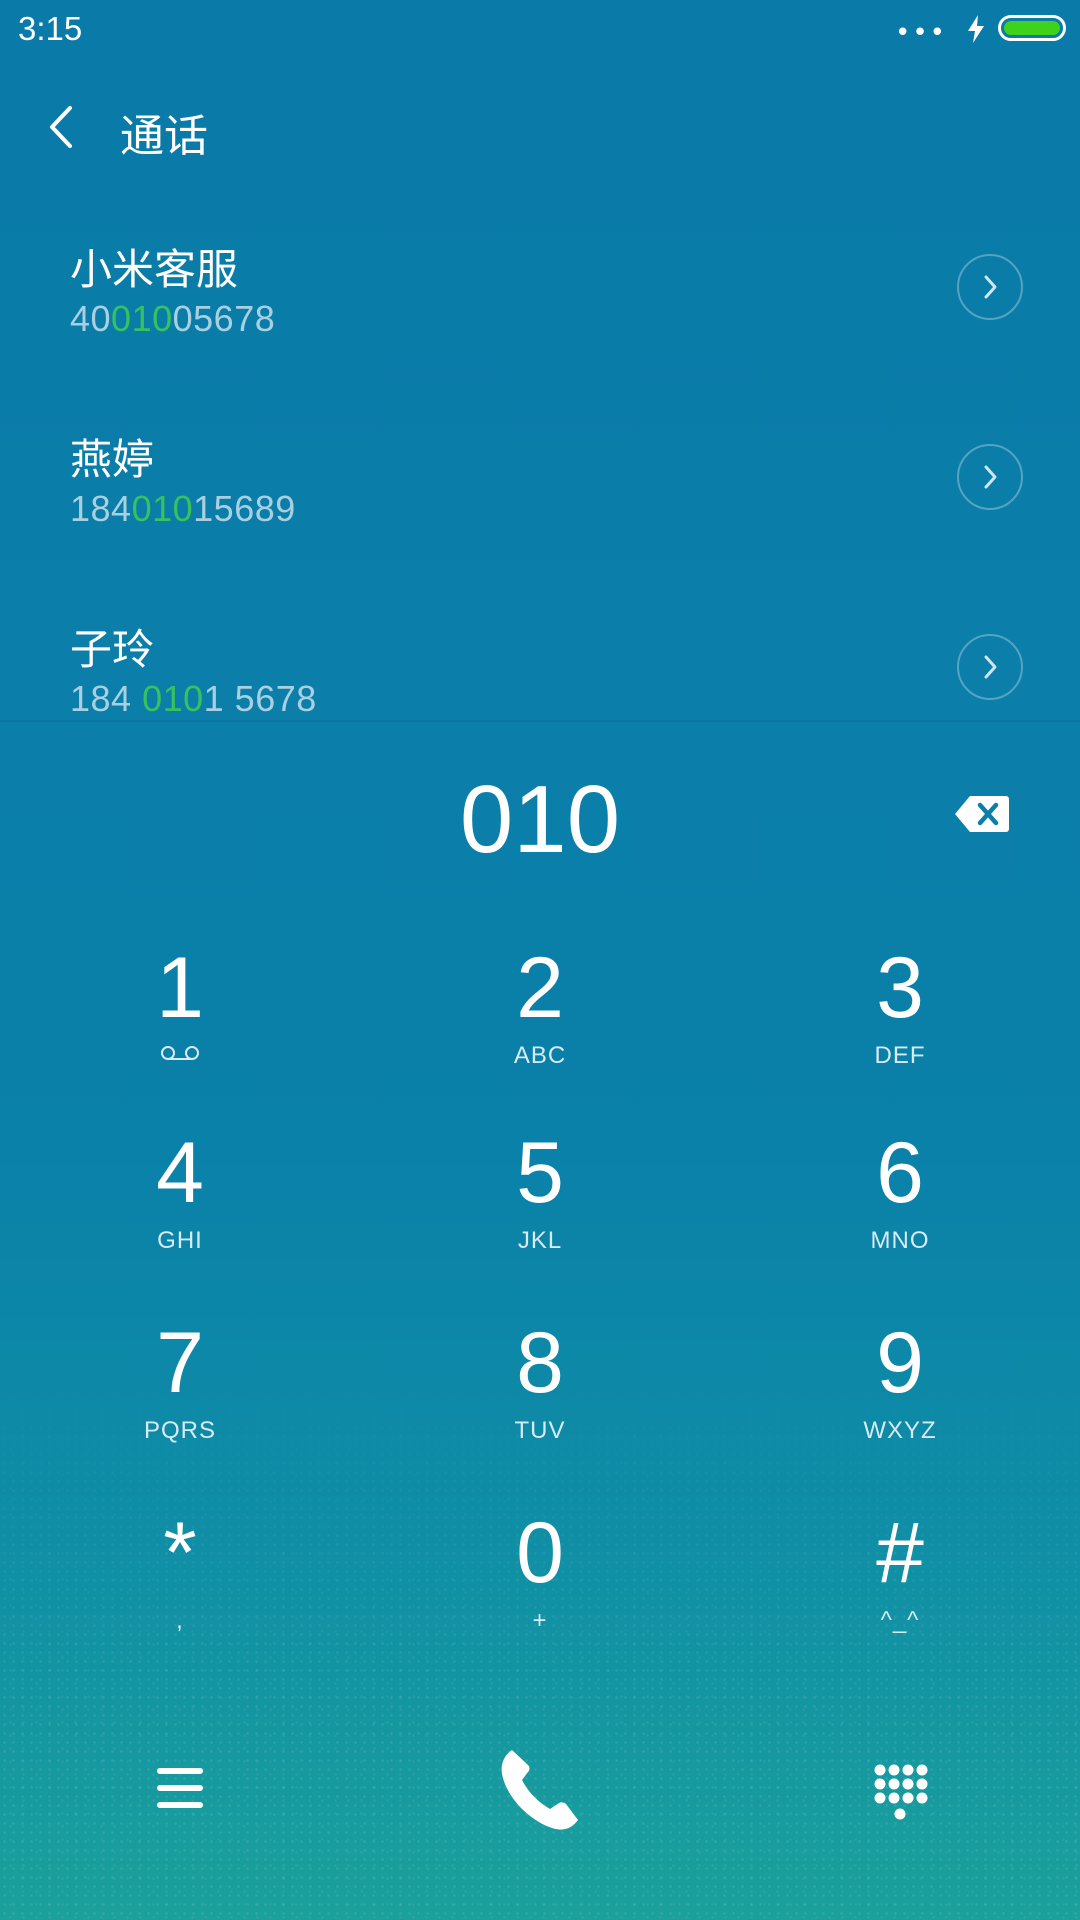 This screenshot has width=1080, height=1920. What do you see at coordinates (540, 1620) in the screenshot?
I see `key-letters: +` at bounding box center [540, 1620].